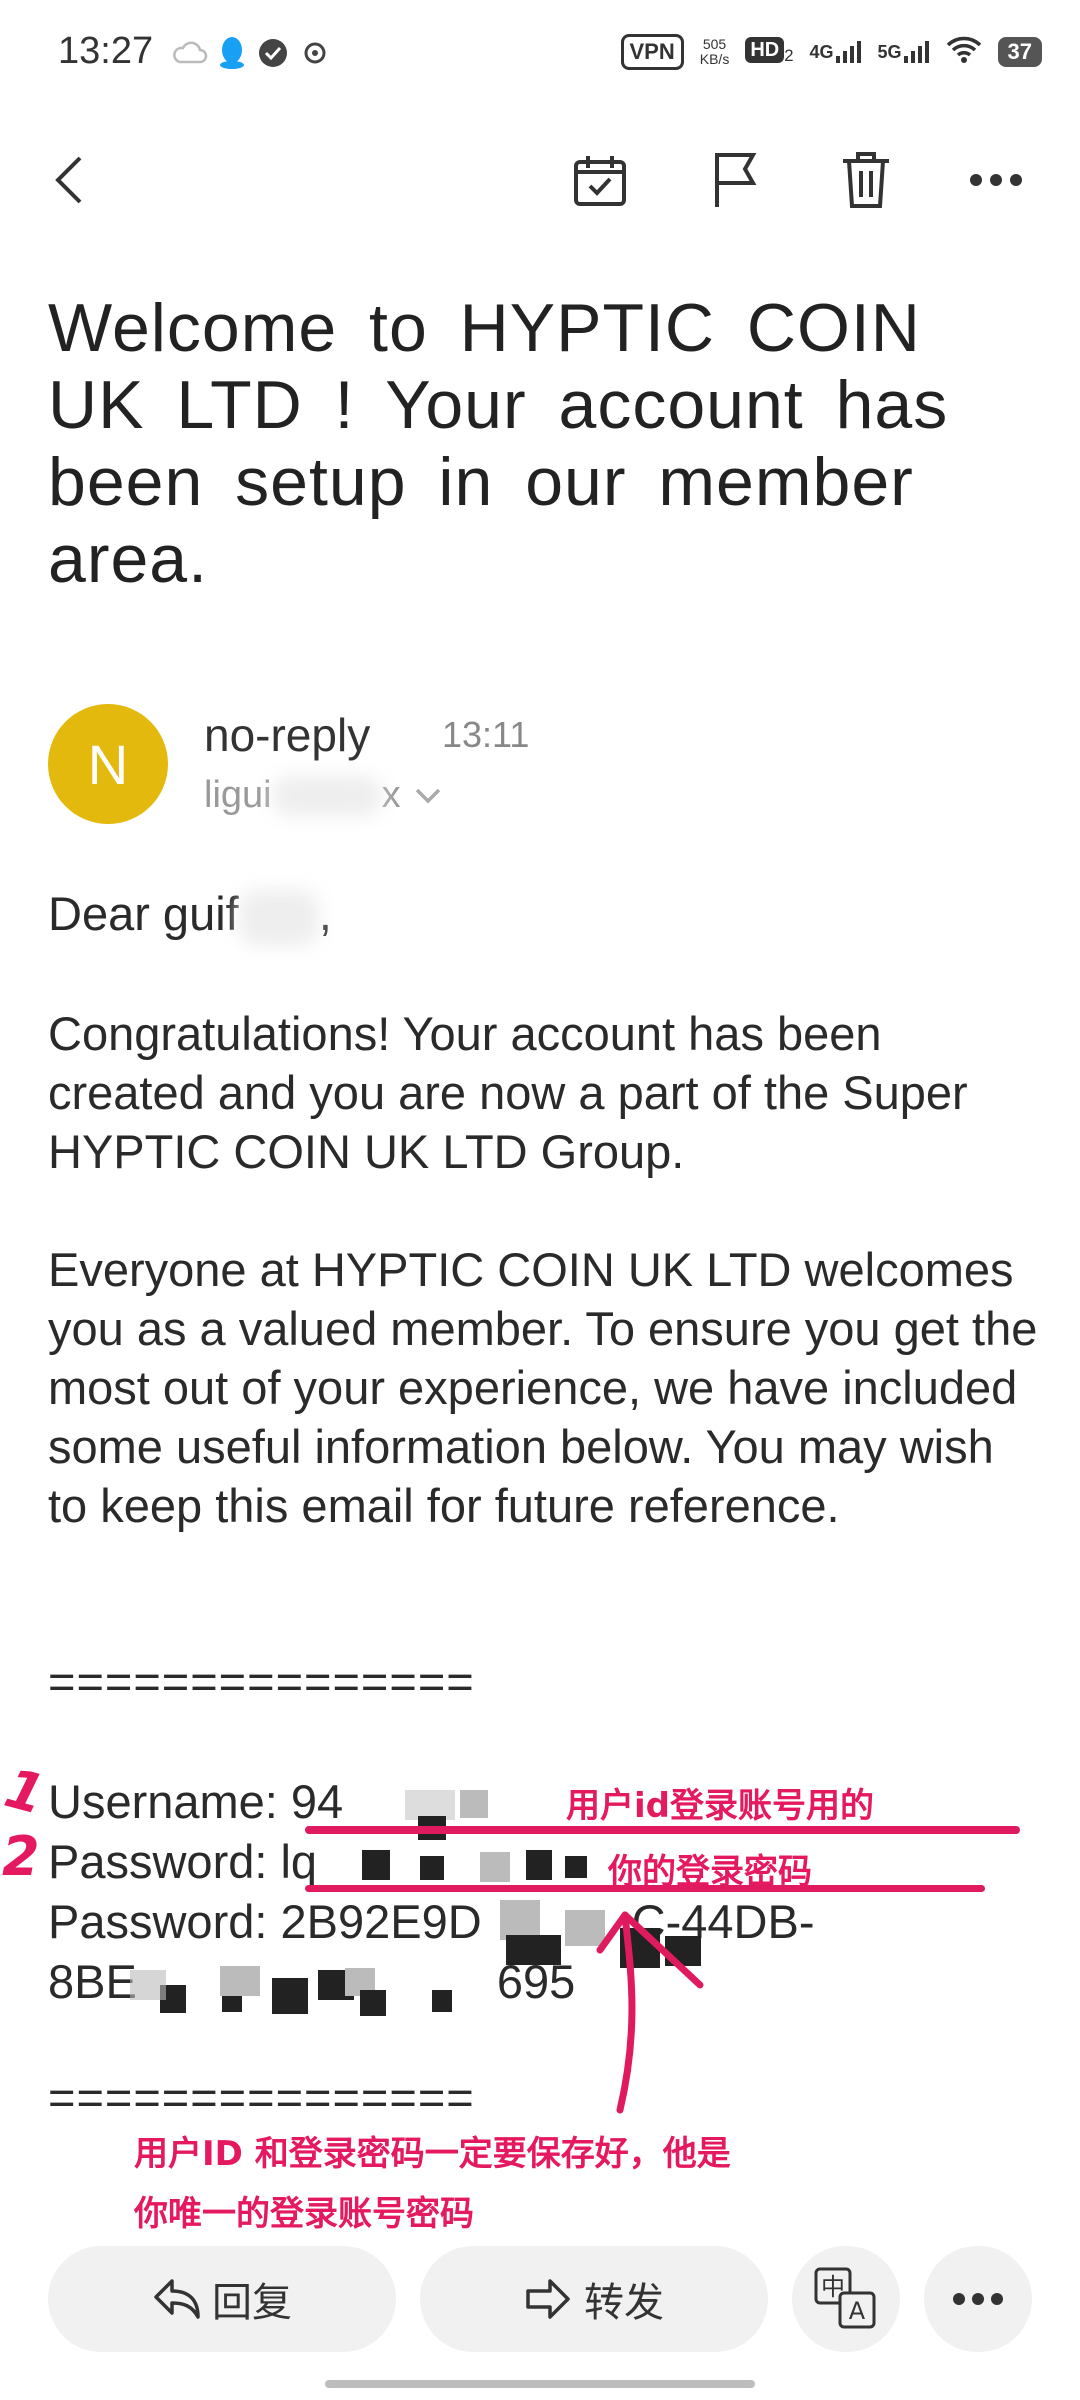  I want to click on speed-value: 505, so click(714, 44).